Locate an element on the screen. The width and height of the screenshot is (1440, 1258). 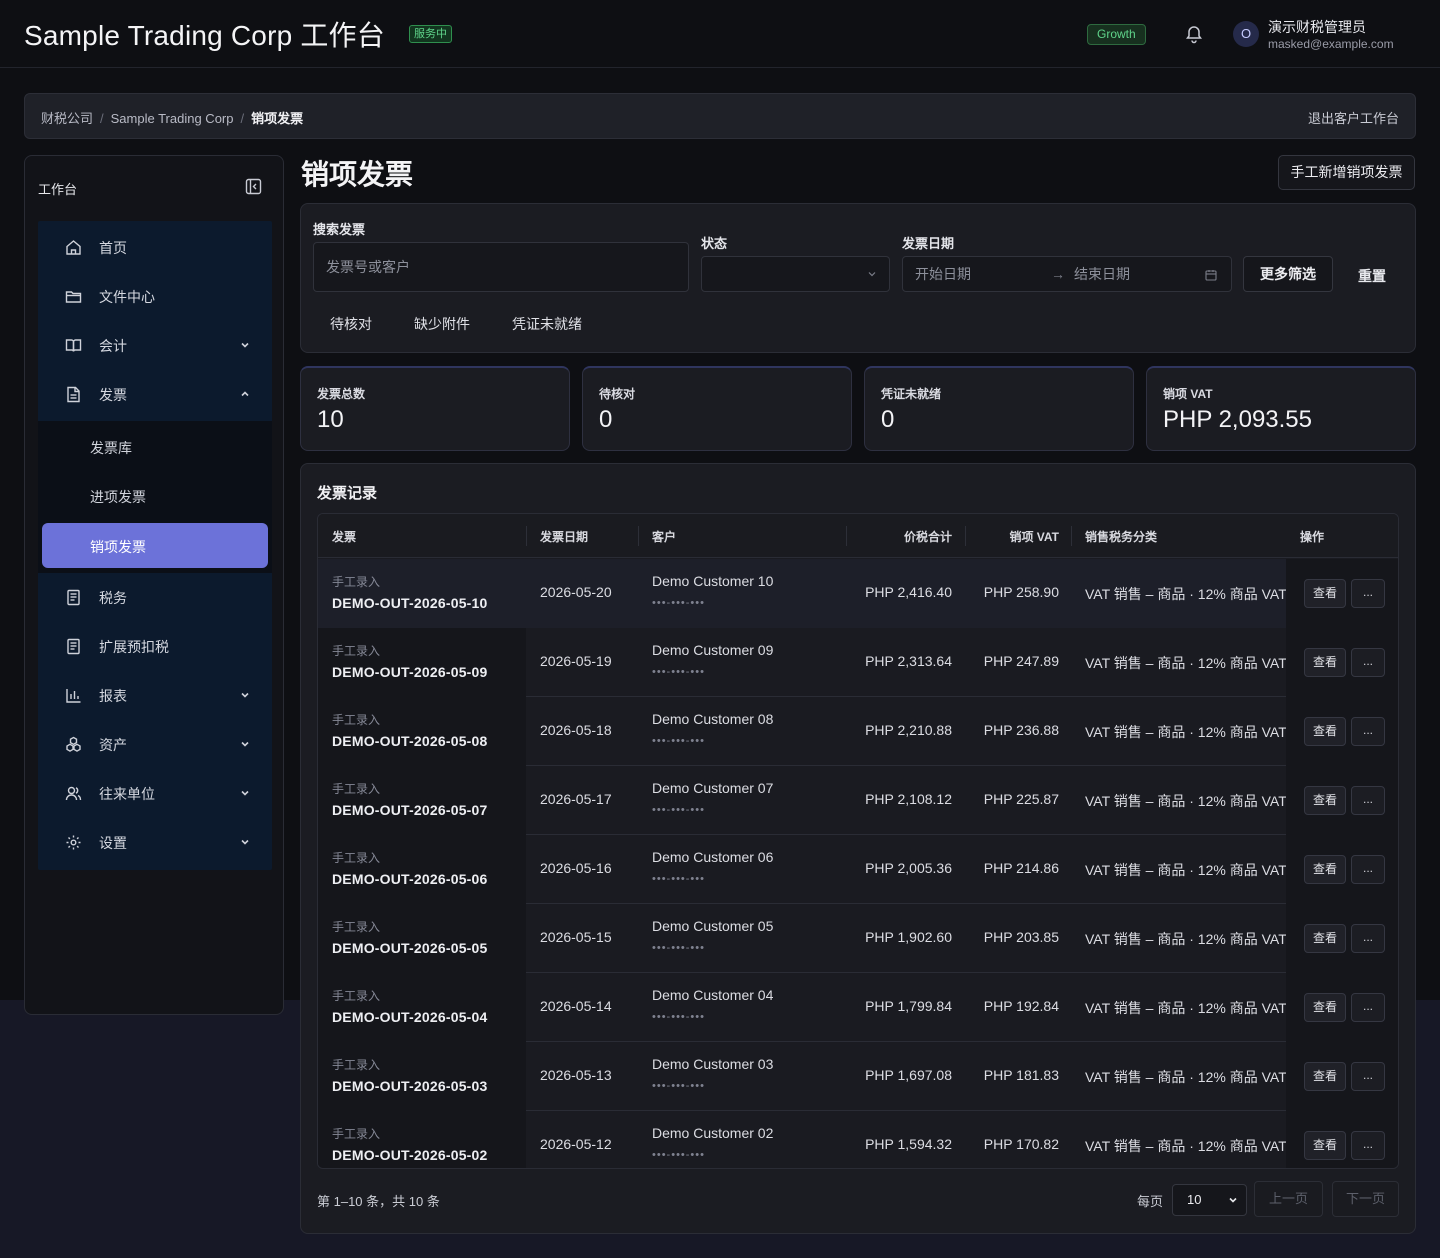
column-header-total: 价税合计 is located at coordinates (927, 537).